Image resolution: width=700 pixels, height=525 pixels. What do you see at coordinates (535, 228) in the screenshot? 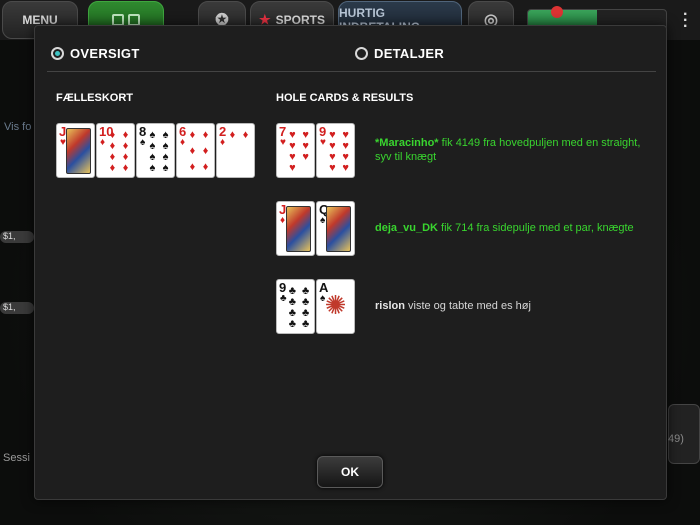
I see `result-description: fik 714 fra sidepulje med et par, knægte` at bounding box center [535, 228].